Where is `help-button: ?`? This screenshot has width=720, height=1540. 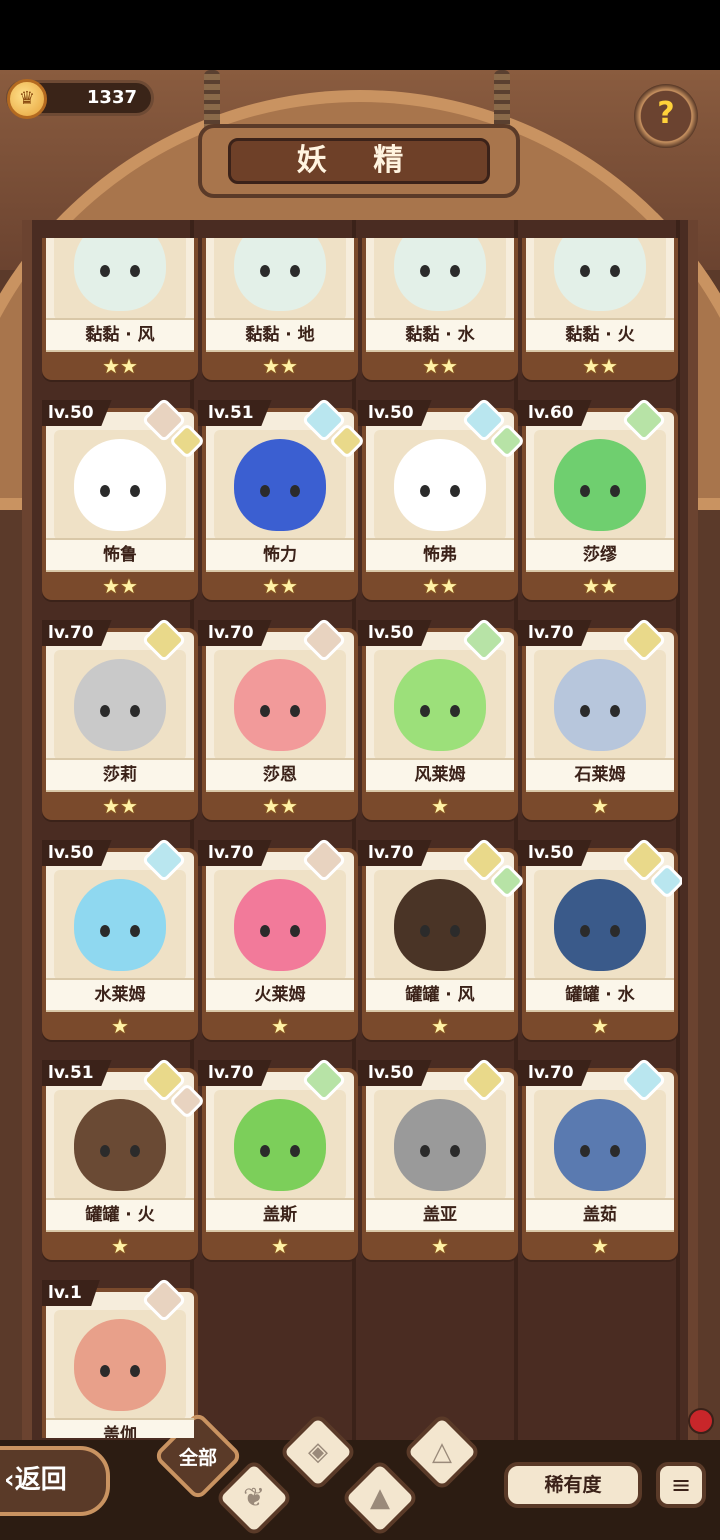
help-button: ? is located at coordinates (666, 116).